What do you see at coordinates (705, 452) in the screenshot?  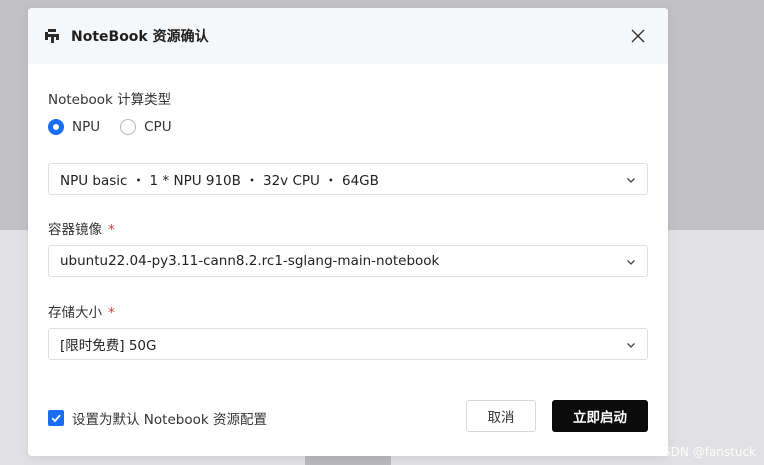 I see `watermark: CSDN @fanstuck` at bounding box center [705, 452].